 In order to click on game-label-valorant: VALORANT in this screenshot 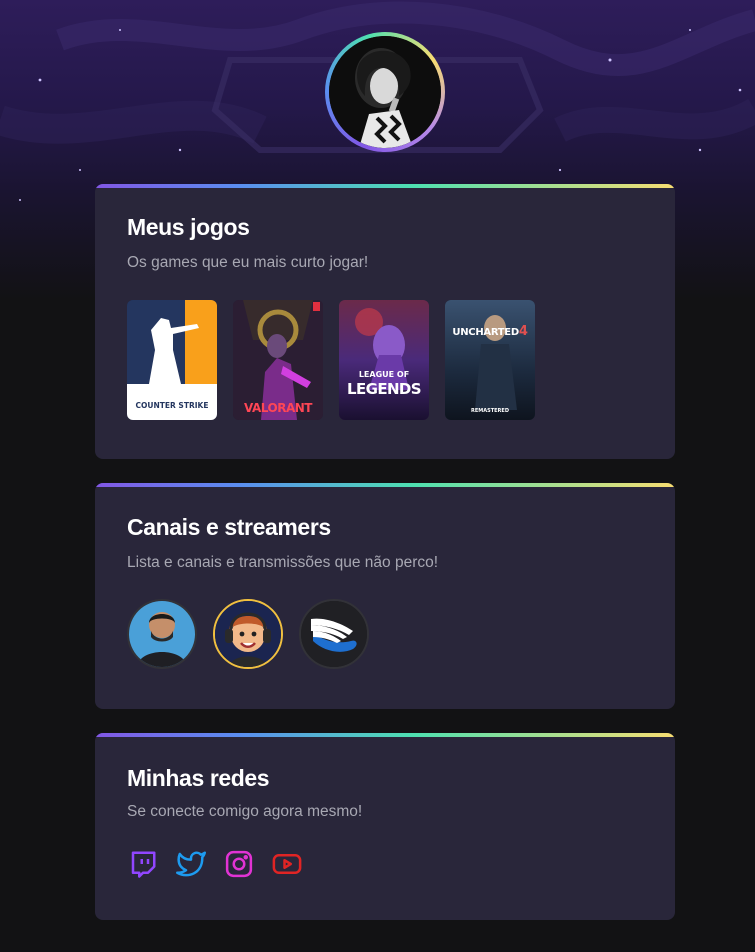, I will do `click(278, 408)`.